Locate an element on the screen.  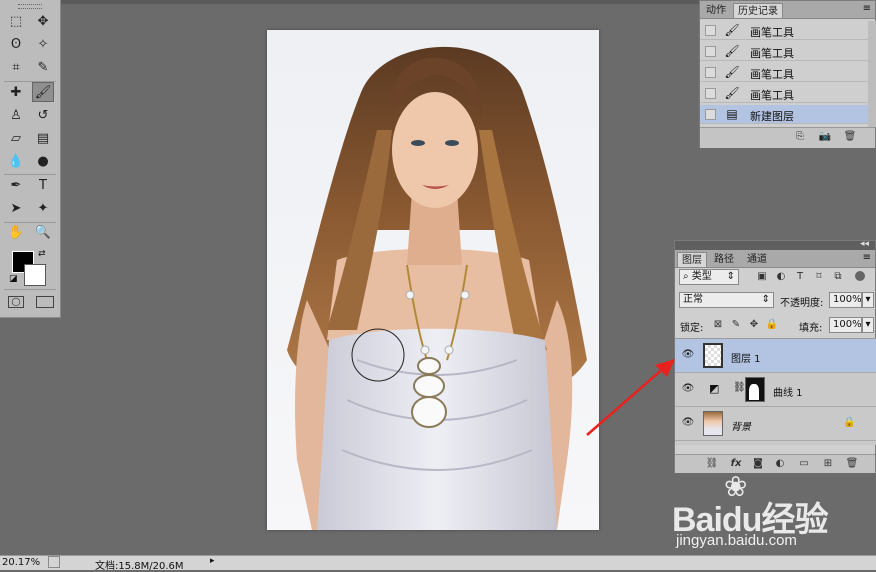
lock-image-icon: ✎ is located at coordinates (736, 325).